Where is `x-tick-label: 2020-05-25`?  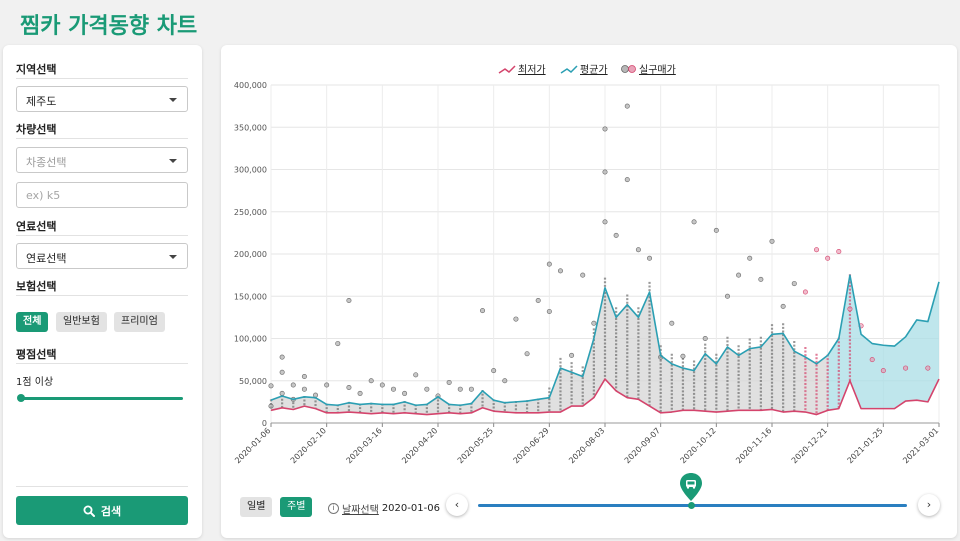
x-tick-label: 2020-05-25 is located at coordinates (475, 445).